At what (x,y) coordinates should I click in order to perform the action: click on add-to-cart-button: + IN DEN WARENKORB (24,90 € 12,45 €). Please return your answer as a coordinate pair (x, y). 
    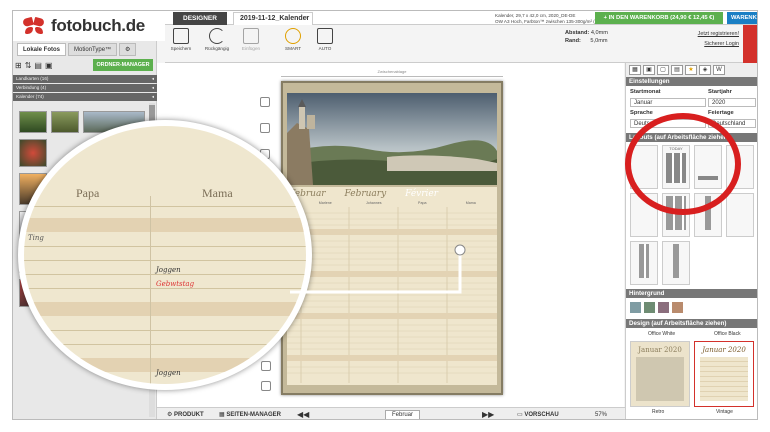
    Looking at the image, I should click on (659, 18).